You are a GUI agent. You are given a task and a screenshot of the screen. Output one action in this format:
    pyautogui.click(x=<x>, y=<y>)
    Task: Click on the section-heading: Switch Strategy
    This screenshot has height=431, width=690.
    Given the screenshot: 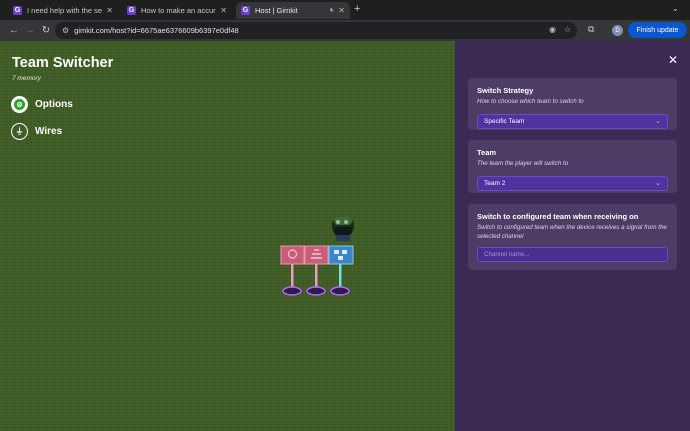 What is the action you would take?
    pyautogui.click(x=505, y=90)
    